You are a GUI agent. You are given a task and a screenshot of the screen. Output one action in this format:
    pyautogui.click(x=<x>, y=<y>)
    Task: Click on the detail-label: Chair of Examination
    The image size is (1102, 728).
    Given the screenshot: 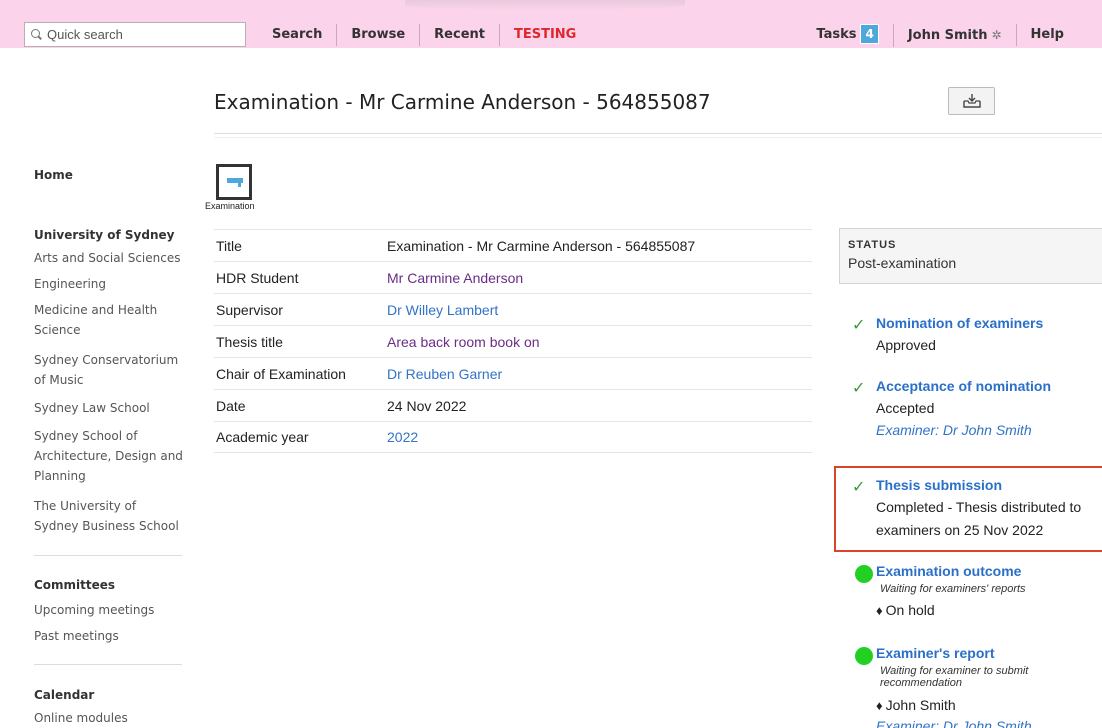 What is the action you would take?
    pyautogui.click(x=281, y=373)
    